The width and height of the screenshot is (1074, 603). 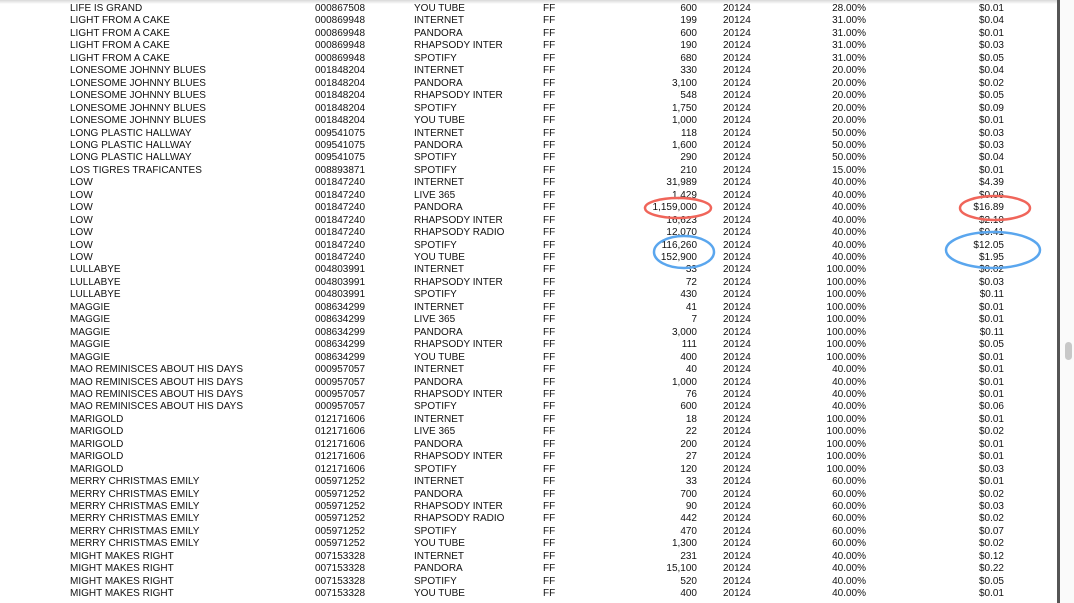 I want to click on cell-count: 600, so click(x=688, y=407).